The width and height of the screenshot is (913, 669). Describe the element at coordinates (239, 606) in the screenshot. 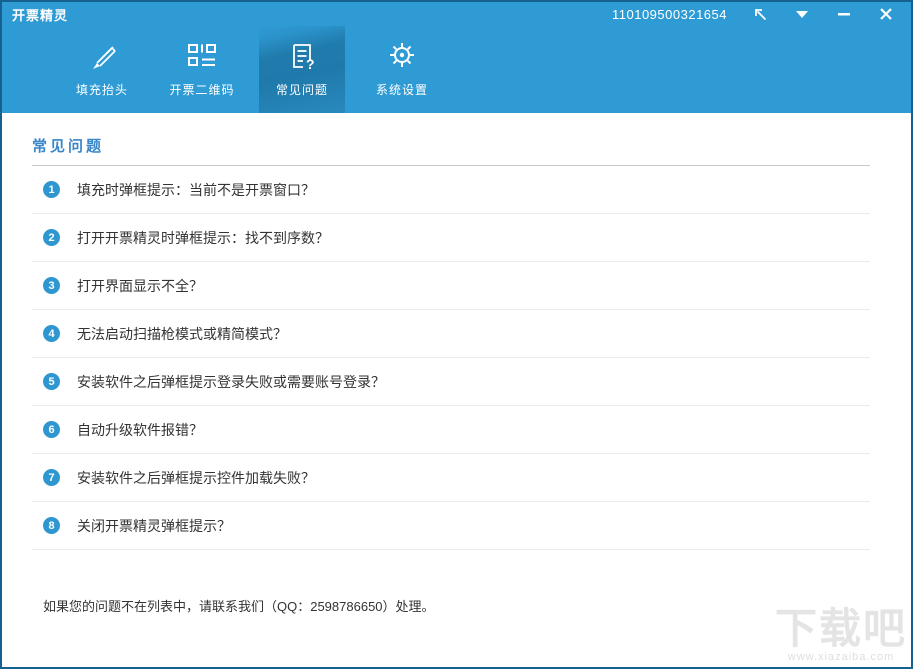

I see `contact-note: 如果您的问题不在列表中，请联系我们（QQ：2598786650）处理。` at that location.